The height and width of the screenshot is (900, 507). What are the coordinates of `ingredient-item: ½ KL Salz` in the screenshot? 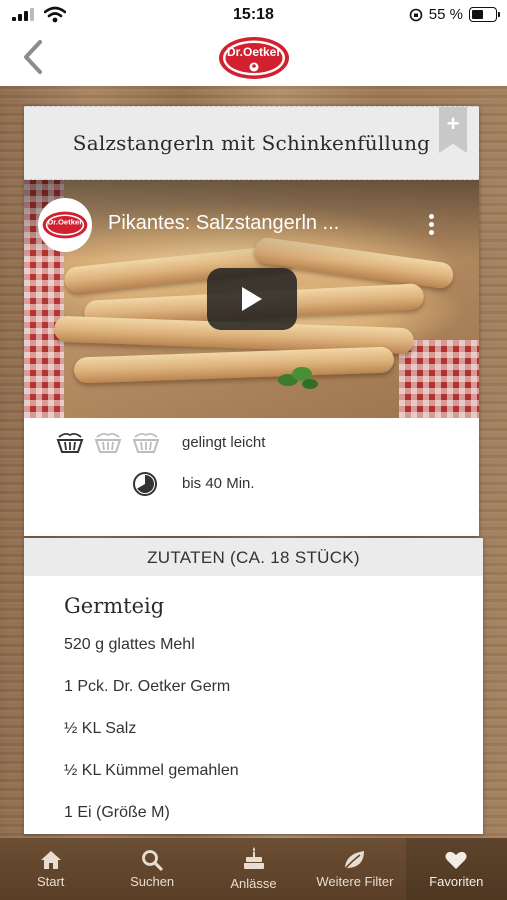 It's located at (100, 728).